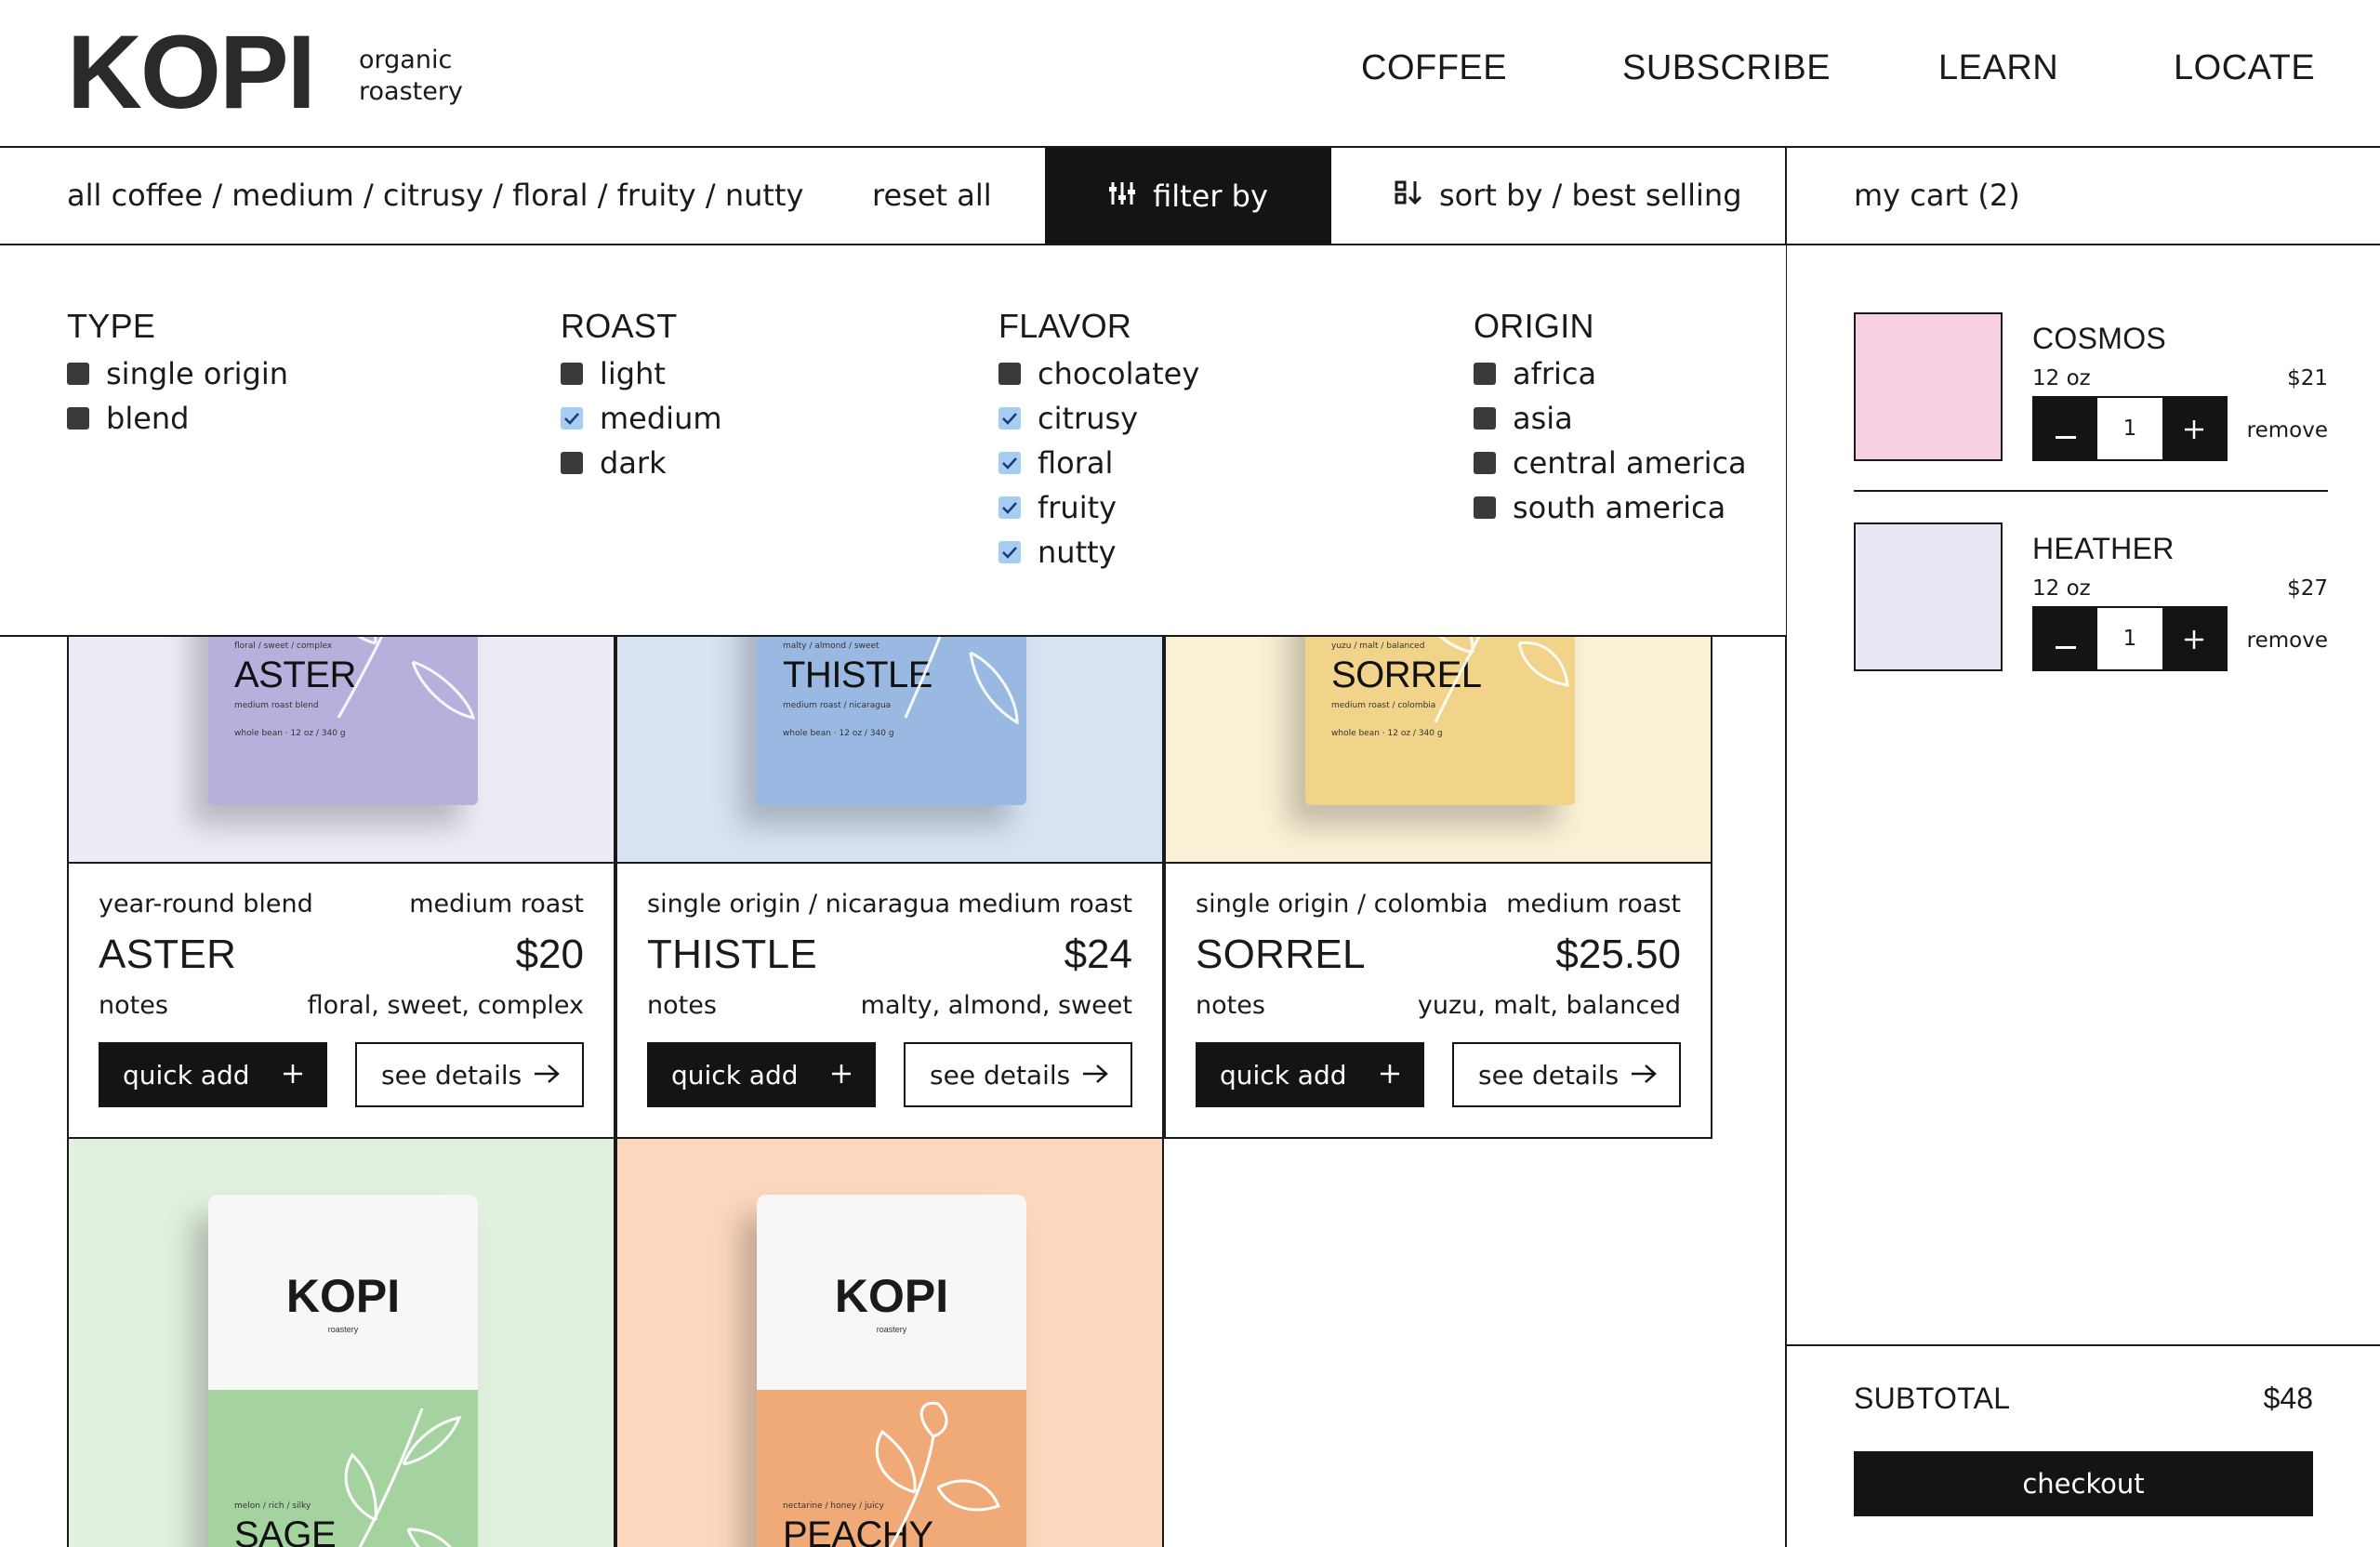  I want to click on filter-group-title: ROAST, so click(619, 326).